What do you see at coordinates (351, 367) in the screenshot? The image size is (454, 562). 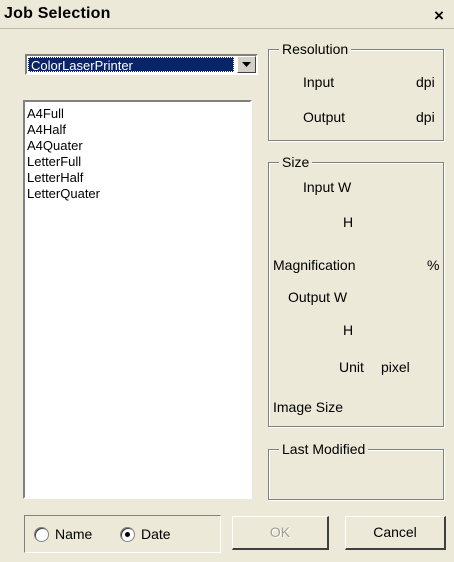 I see `unit-label: Unit` at bounding box center [351, 367].